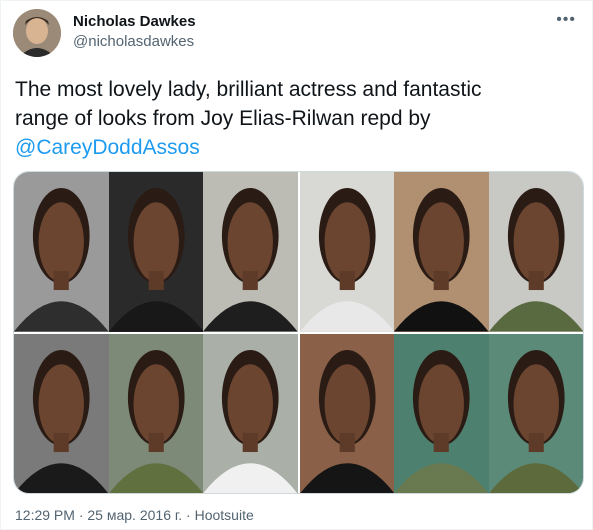 This screenshot has width=593, height=530. What do you see at coordinates (133, 41) in the screenshot?
I see `author-handle: @nicholasdawkes` at bounding box center [133, 41].